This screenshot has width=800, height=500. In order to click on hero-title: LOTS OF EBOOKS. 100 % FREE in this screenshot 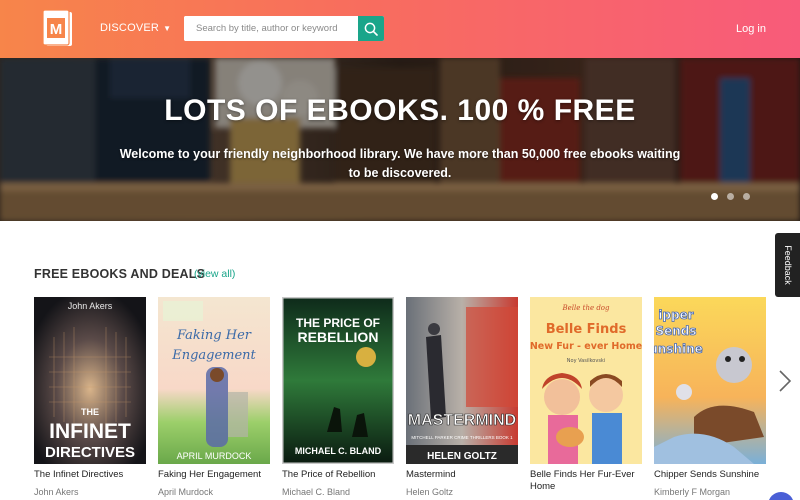, I will do `click(400, 110)`.